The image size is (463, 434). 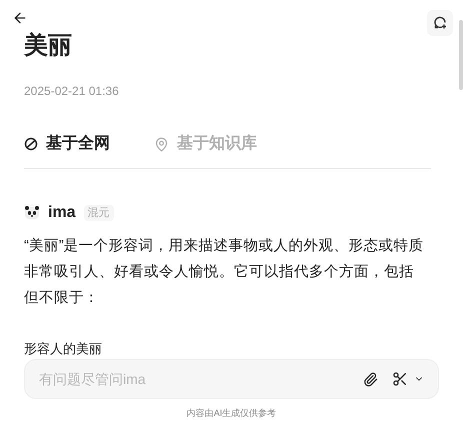 I want to click on answer-subheading: 形容人的美丽, so click(x=63, y=349).